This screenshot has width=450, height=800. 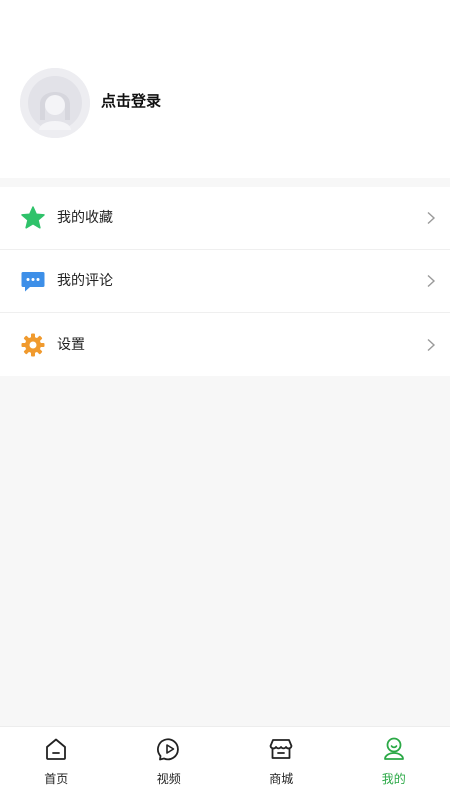 What do you see at coordinates (225, 218) in the screenshot?
I see `menu-item-favorites: 我的收藏` at bounding box center [225, 218].